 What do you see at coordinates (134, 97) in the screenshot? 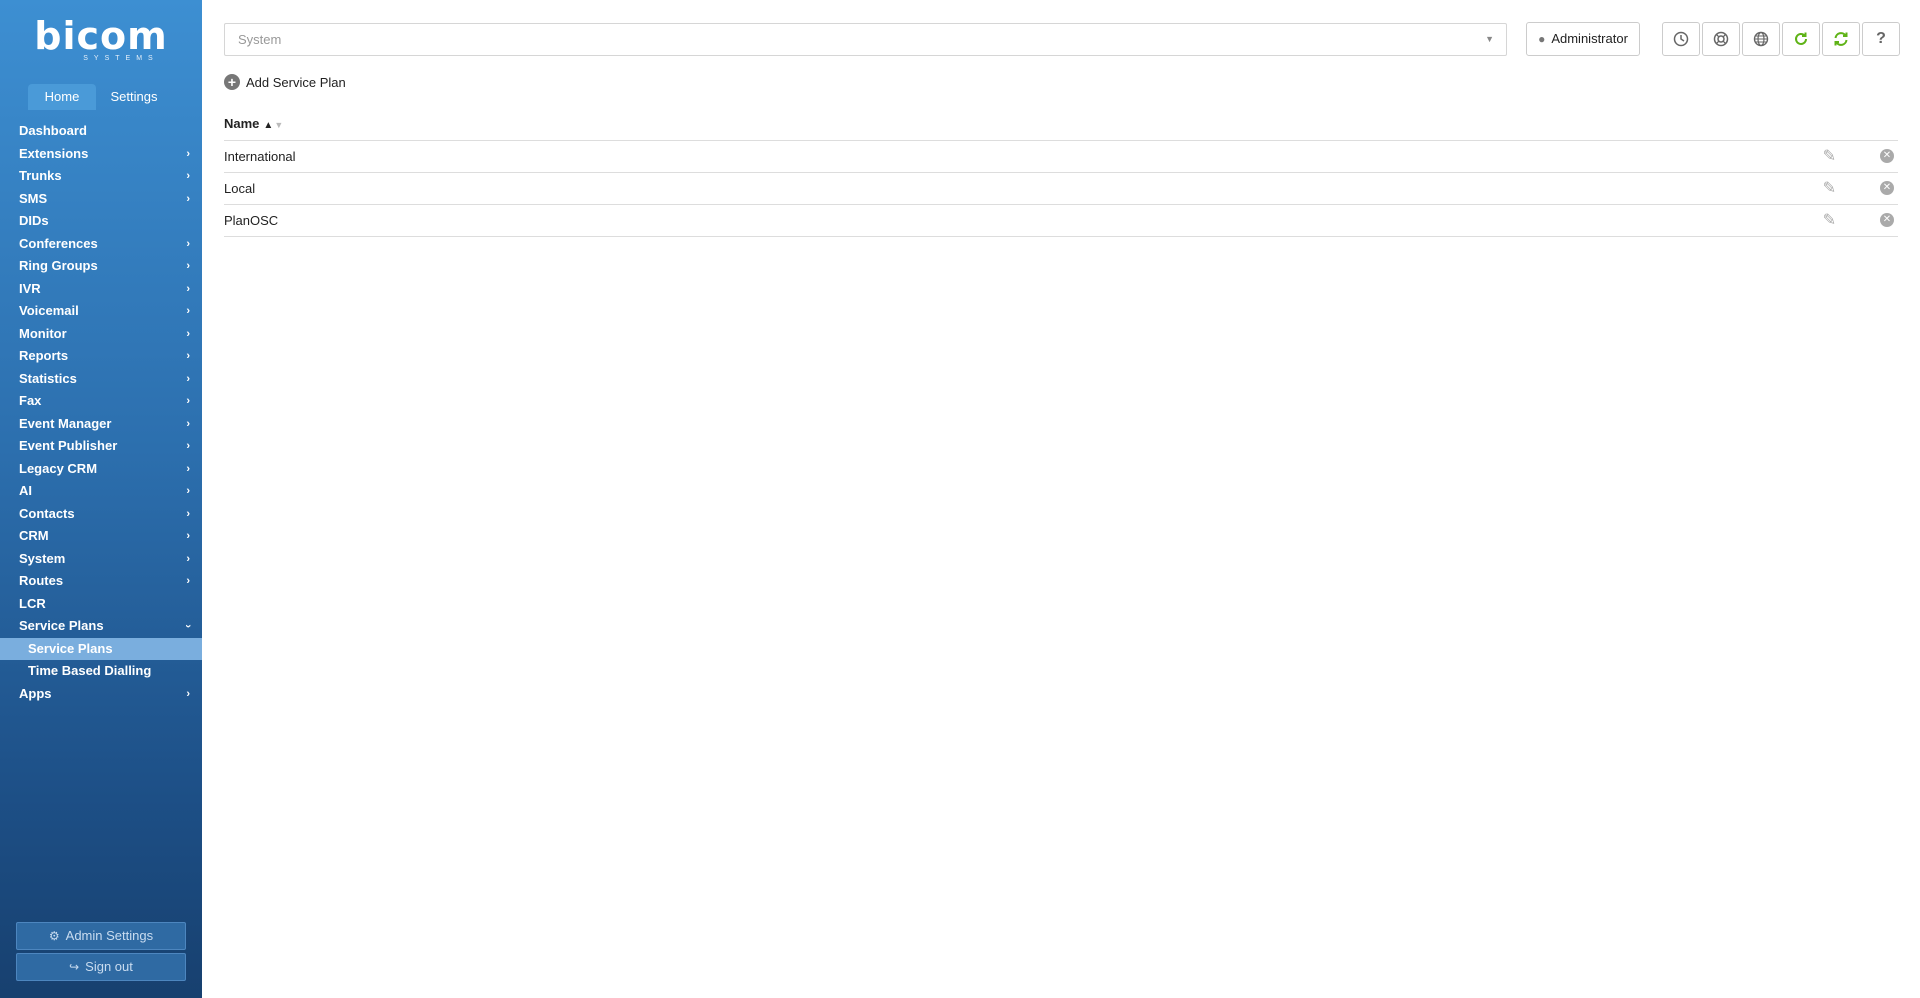
I see `tab-settings: Settings` at bounding box center [134, 97].